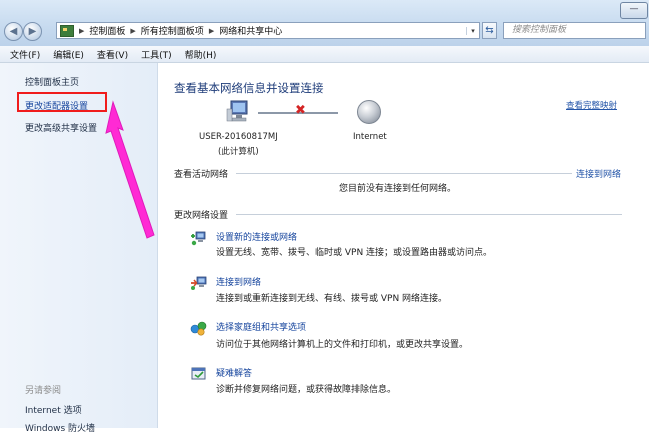  I want to click on back-arrow-icon: ◀, so click(13, 31).